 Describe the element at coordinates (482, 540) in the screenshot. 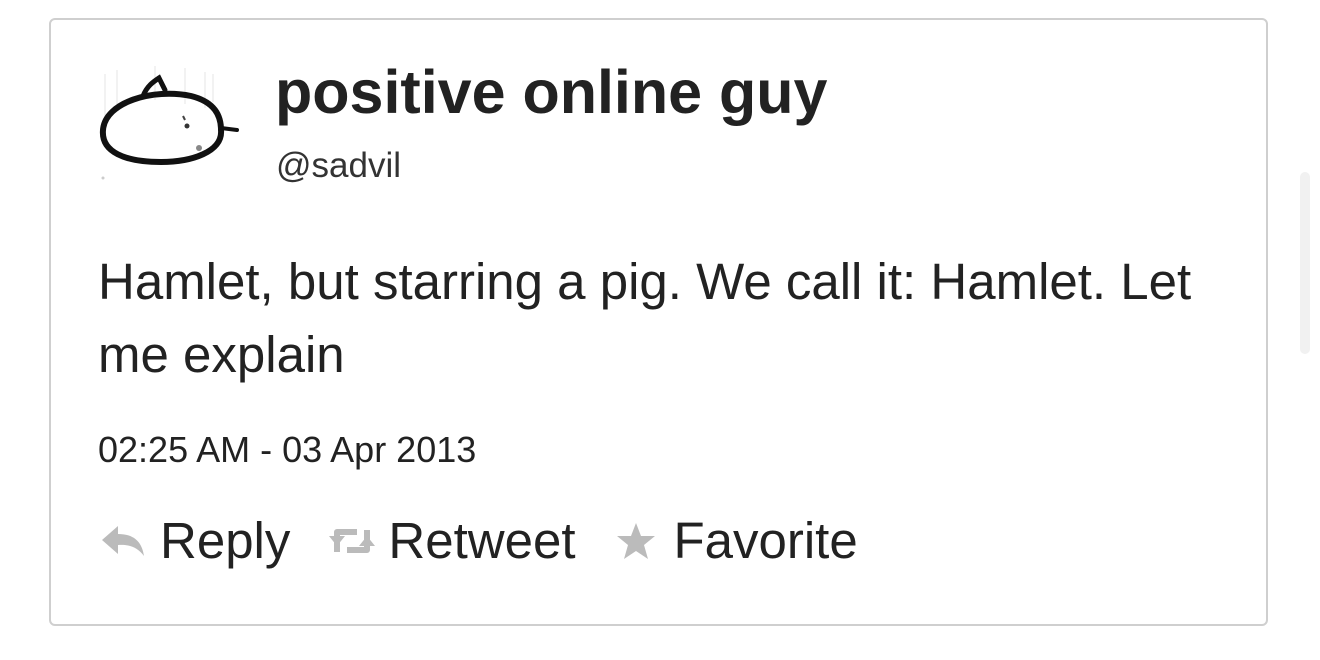

I see `retweet-label: Retweet` at that location.